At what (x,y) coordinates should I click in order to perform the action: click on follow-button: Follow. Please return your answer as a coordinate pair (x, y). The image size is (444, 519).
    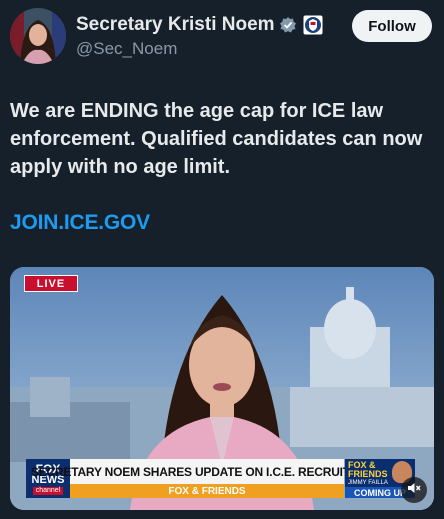
    Looking at the image, I should click on (392, 26).